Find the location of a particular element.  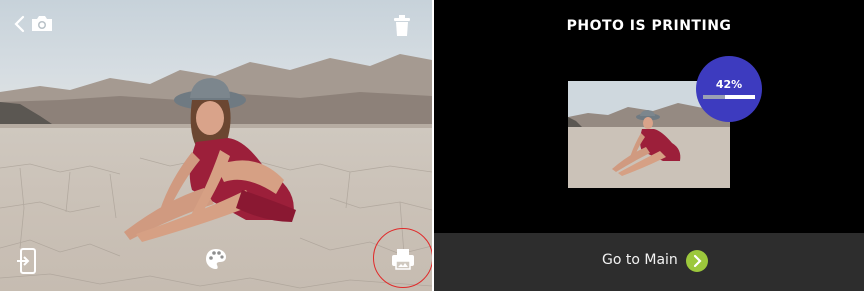

print-progress-badge: 42% is located at coordinates (729, 89).